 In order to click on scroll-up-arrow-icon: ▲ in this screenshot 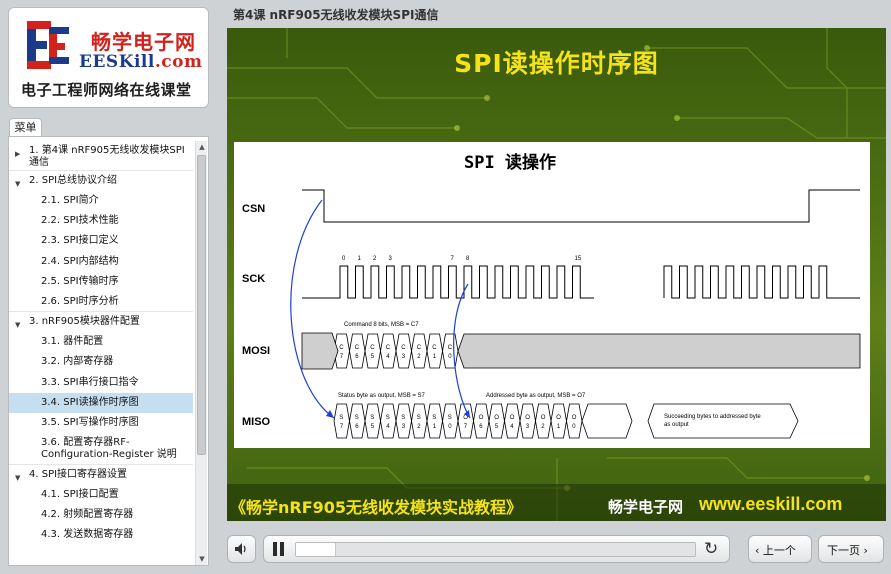, I will do `click(202, 147)`.